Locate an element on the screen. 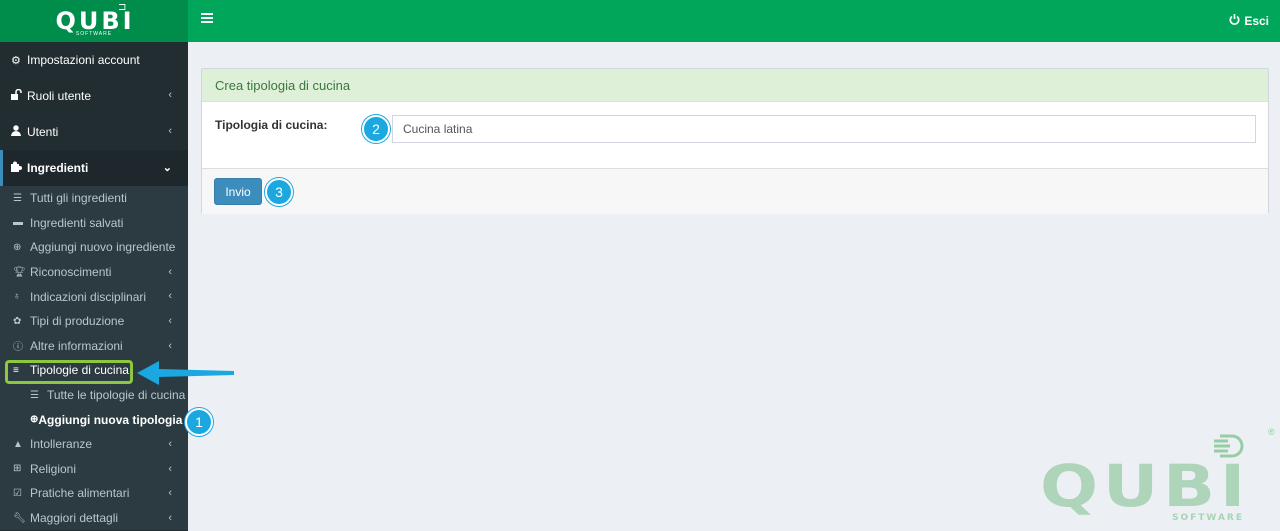  submenu-item-add-cuisine-type: ⊕ Aggiungi nuova tipologia di is located at coordinates (94, 419).